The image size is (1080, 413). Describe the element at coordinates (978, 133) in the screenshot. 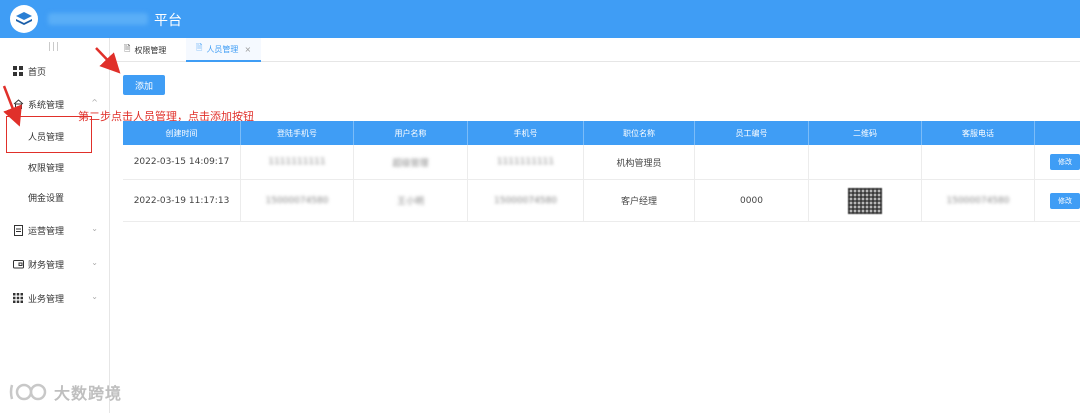

I see `column-header: 客服电话` at that location.